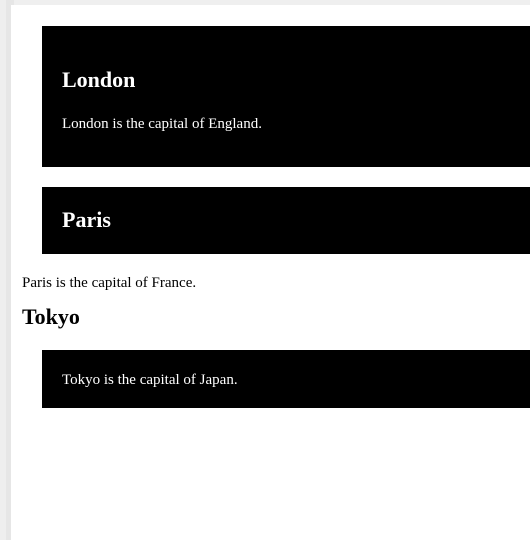 This screenshot has width=530, height=540. I want to click on tokyo-text: Tokyo is the capital of Japan., so click(150, 380).